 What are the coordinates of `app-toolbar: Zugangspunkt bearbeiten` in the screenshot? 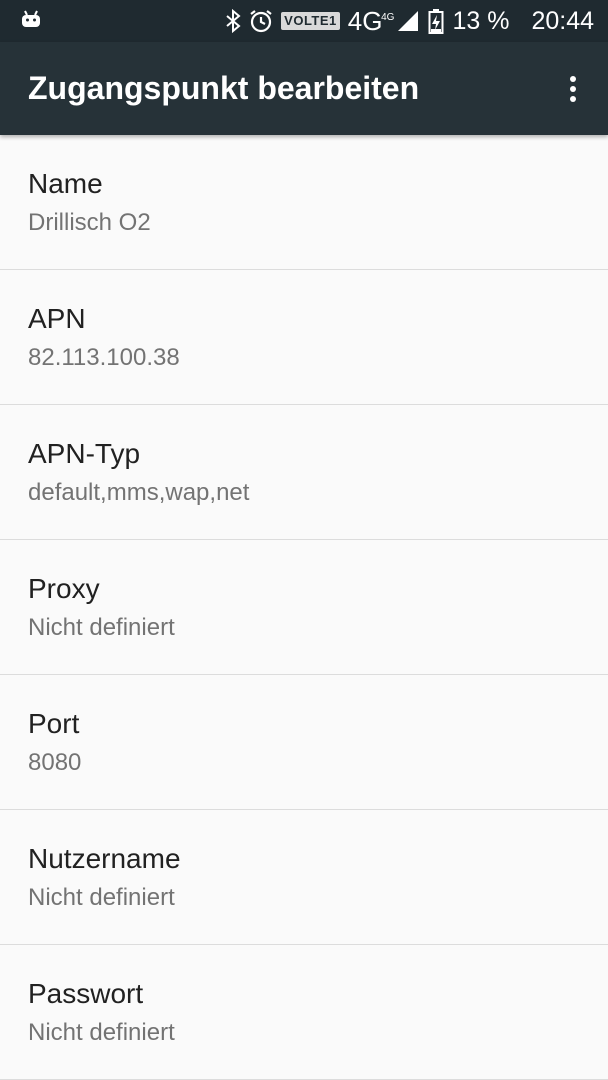 It's located at (304, 88).